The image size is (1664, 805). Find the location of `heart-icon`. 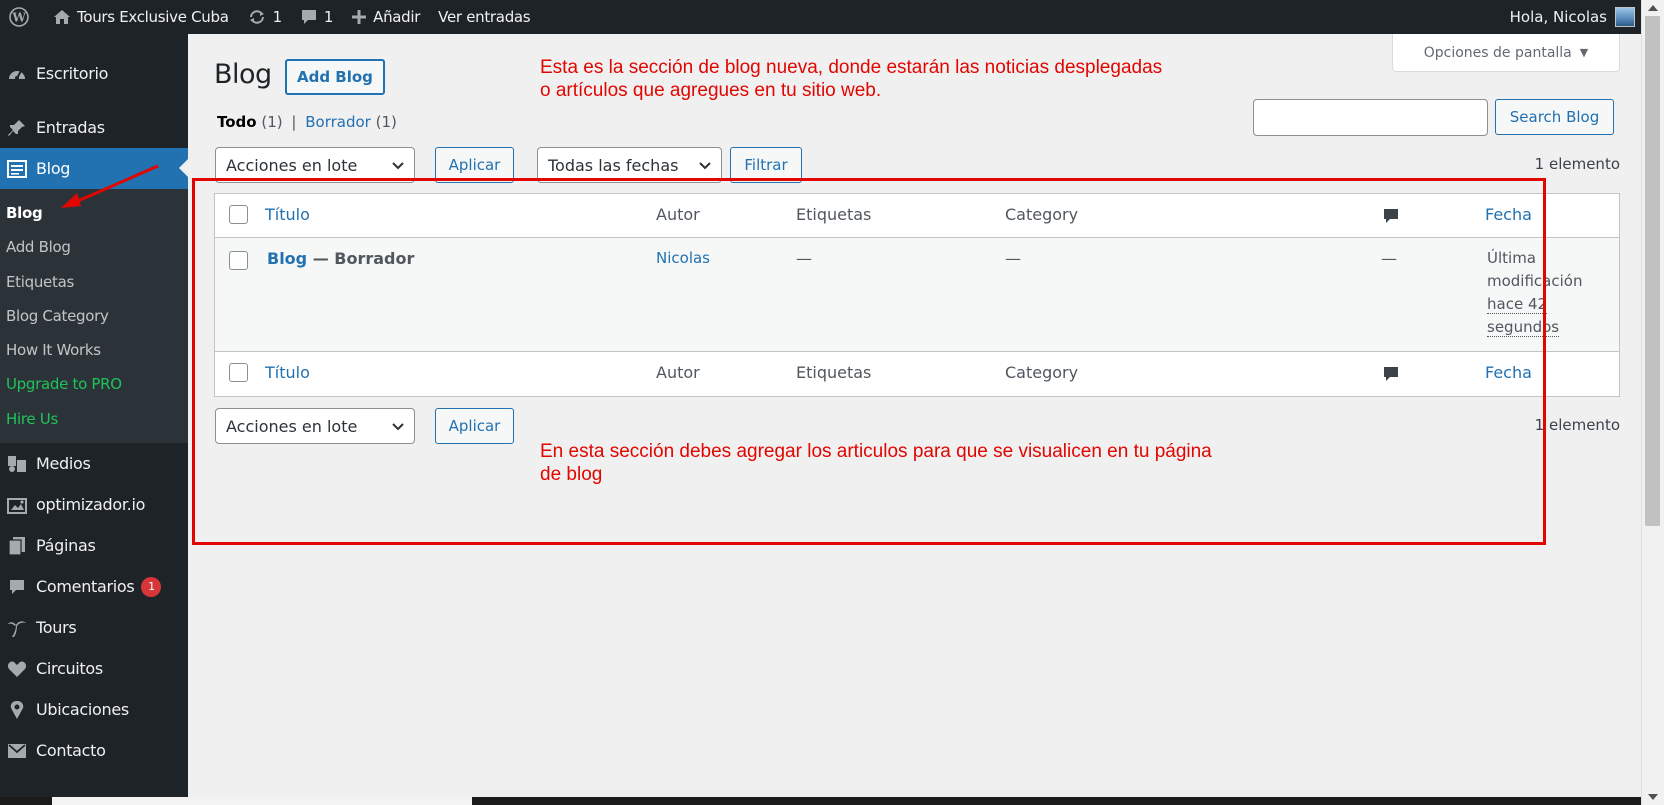

heart-icon is located at coordinates (17, 669).